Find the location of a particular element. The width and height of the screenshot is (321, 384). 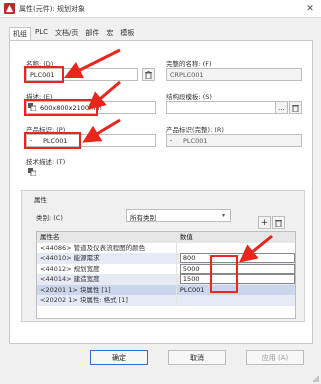

apply-button: 应用 (A) is located at coordinates (275, 357).